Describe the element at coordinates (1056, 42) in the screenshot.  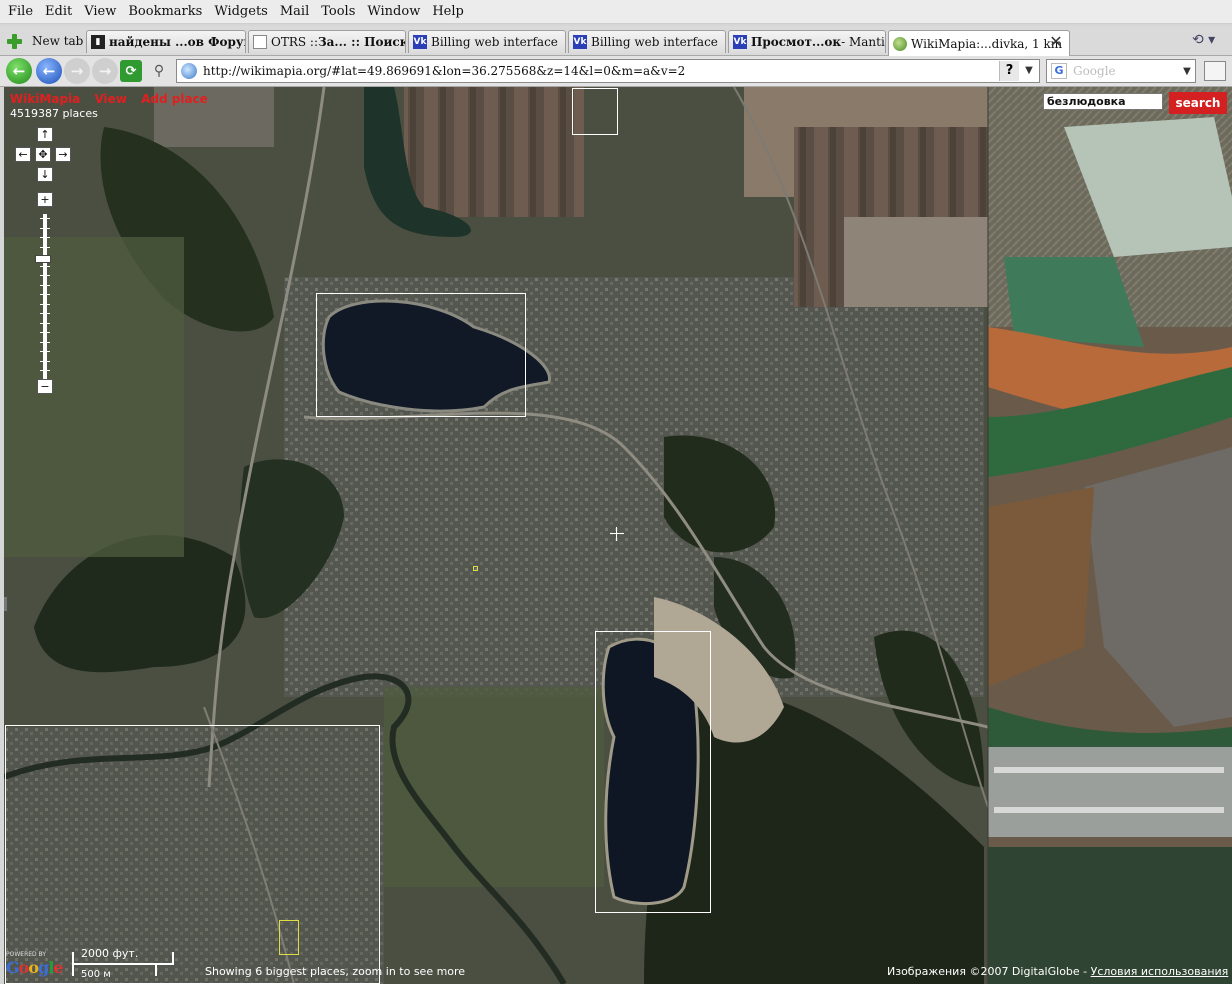
I see `close-tab-icon: ✕` at that location.